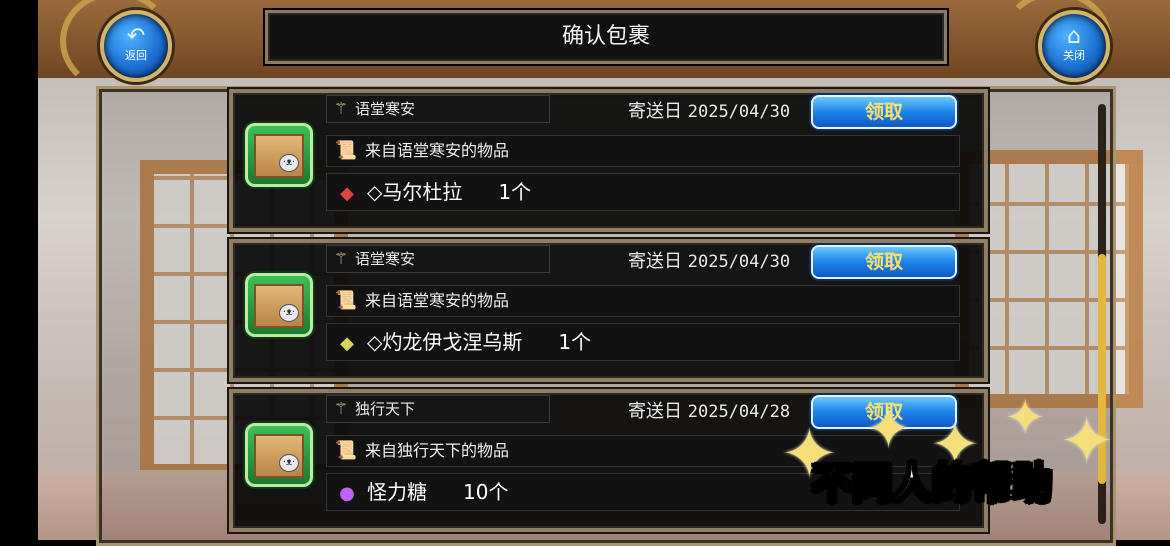  What do you see at coordinates (643, 192) in the screenshot?
I see `item-row: ◆ ◇马尔杜拉 1个` at bounding box center [643, 192].